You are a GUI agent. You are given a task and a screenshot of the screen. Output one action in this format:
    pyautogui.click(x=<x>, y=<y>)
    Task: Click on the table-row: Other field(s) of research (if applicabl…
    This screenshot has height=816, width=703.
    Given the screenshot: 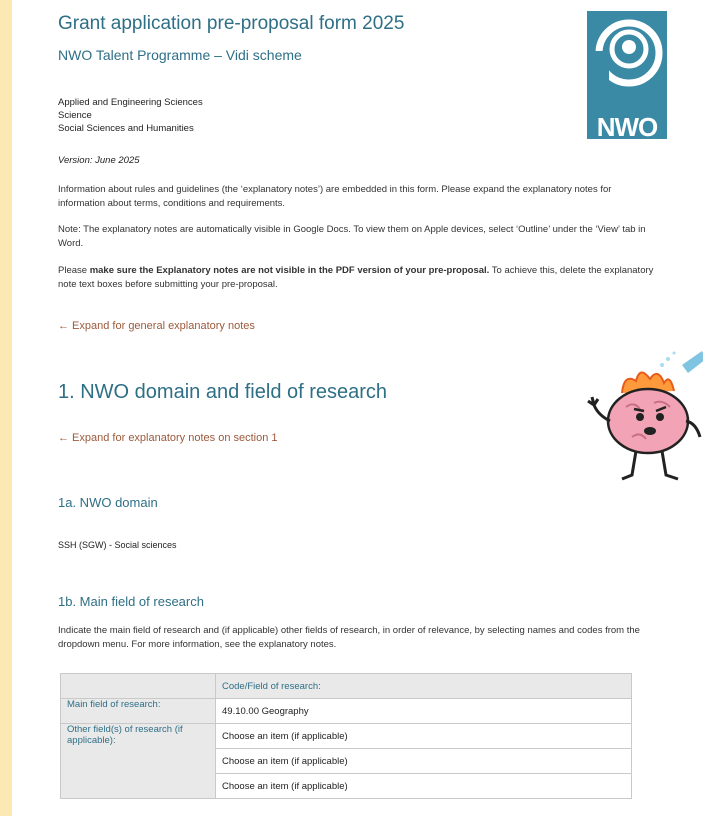 What is the action you would take?
    pyautogui.click(x=346, y=761)
    